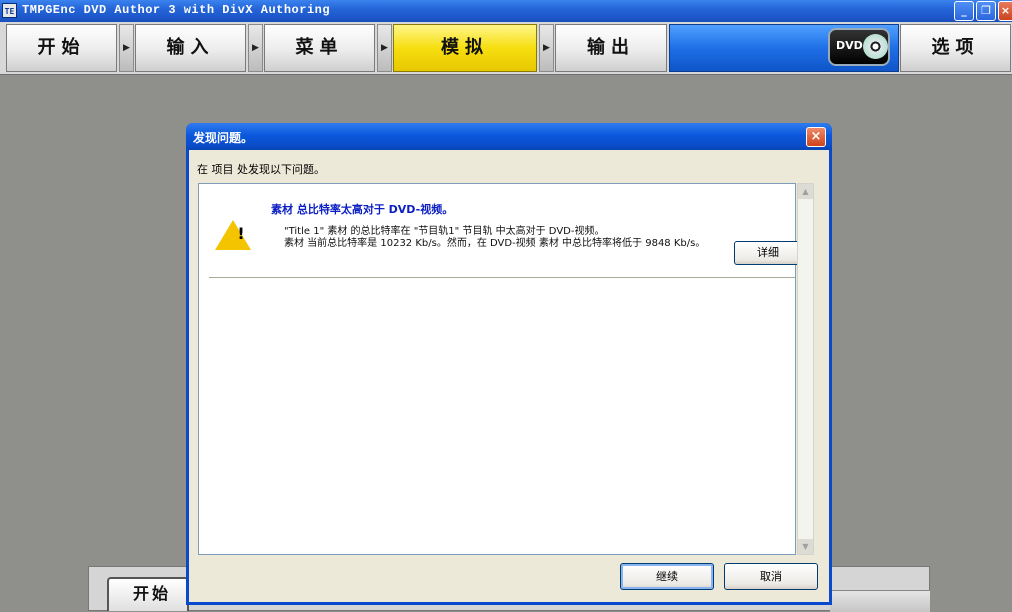 This screenshot has width=1012, height=612. I want to click on dialog-titlebar: 发现问题。 ×, so click(509, 136).